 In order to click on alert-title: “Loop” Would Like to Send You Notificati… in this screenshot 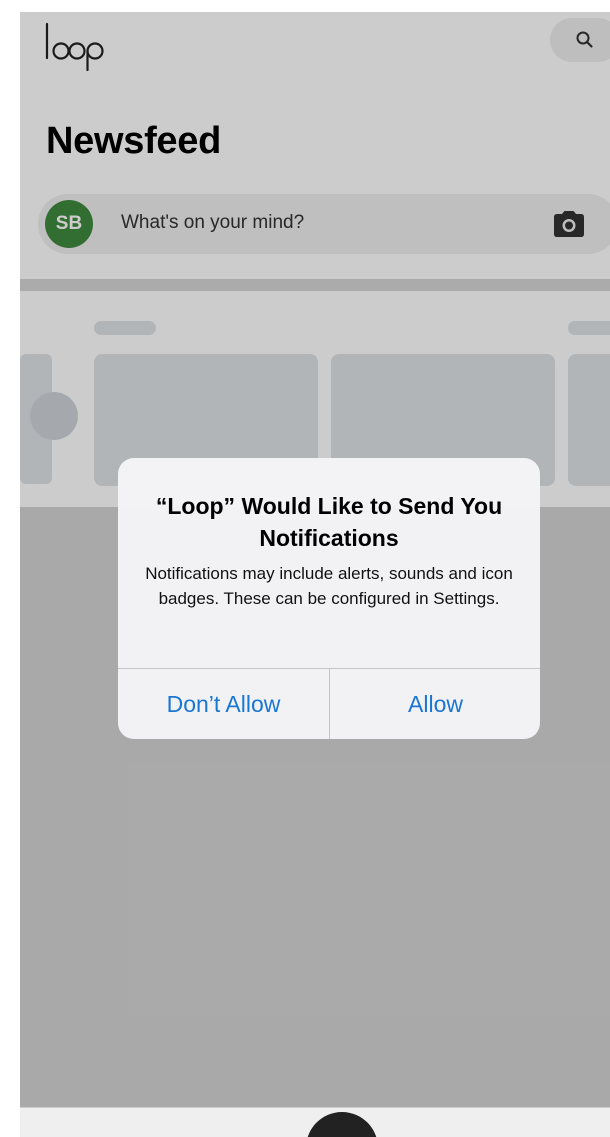, I will do `click(329, 522)`.